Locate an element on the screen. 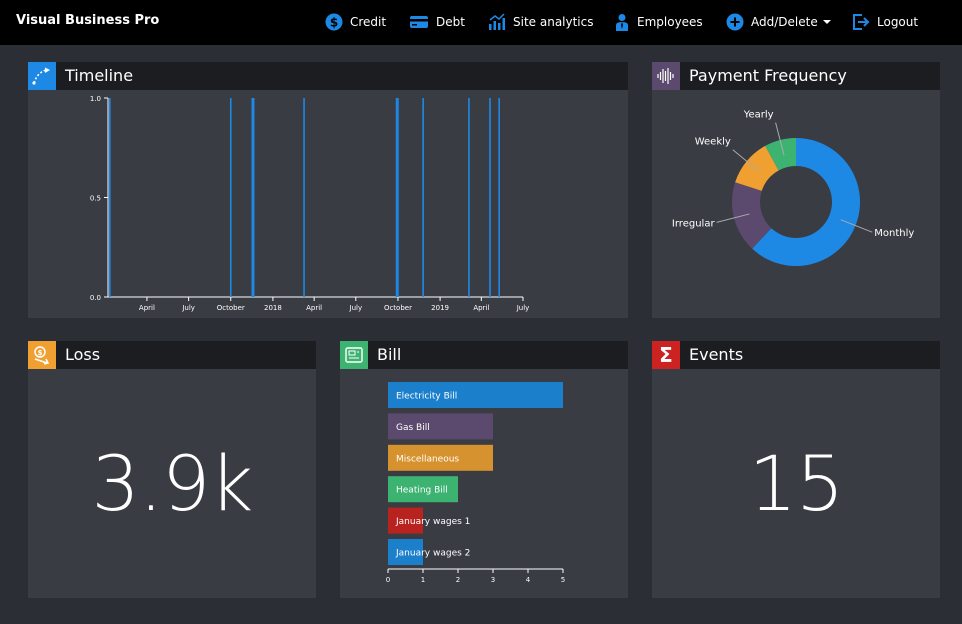  logout-icon is located at coordinates (861, 22).